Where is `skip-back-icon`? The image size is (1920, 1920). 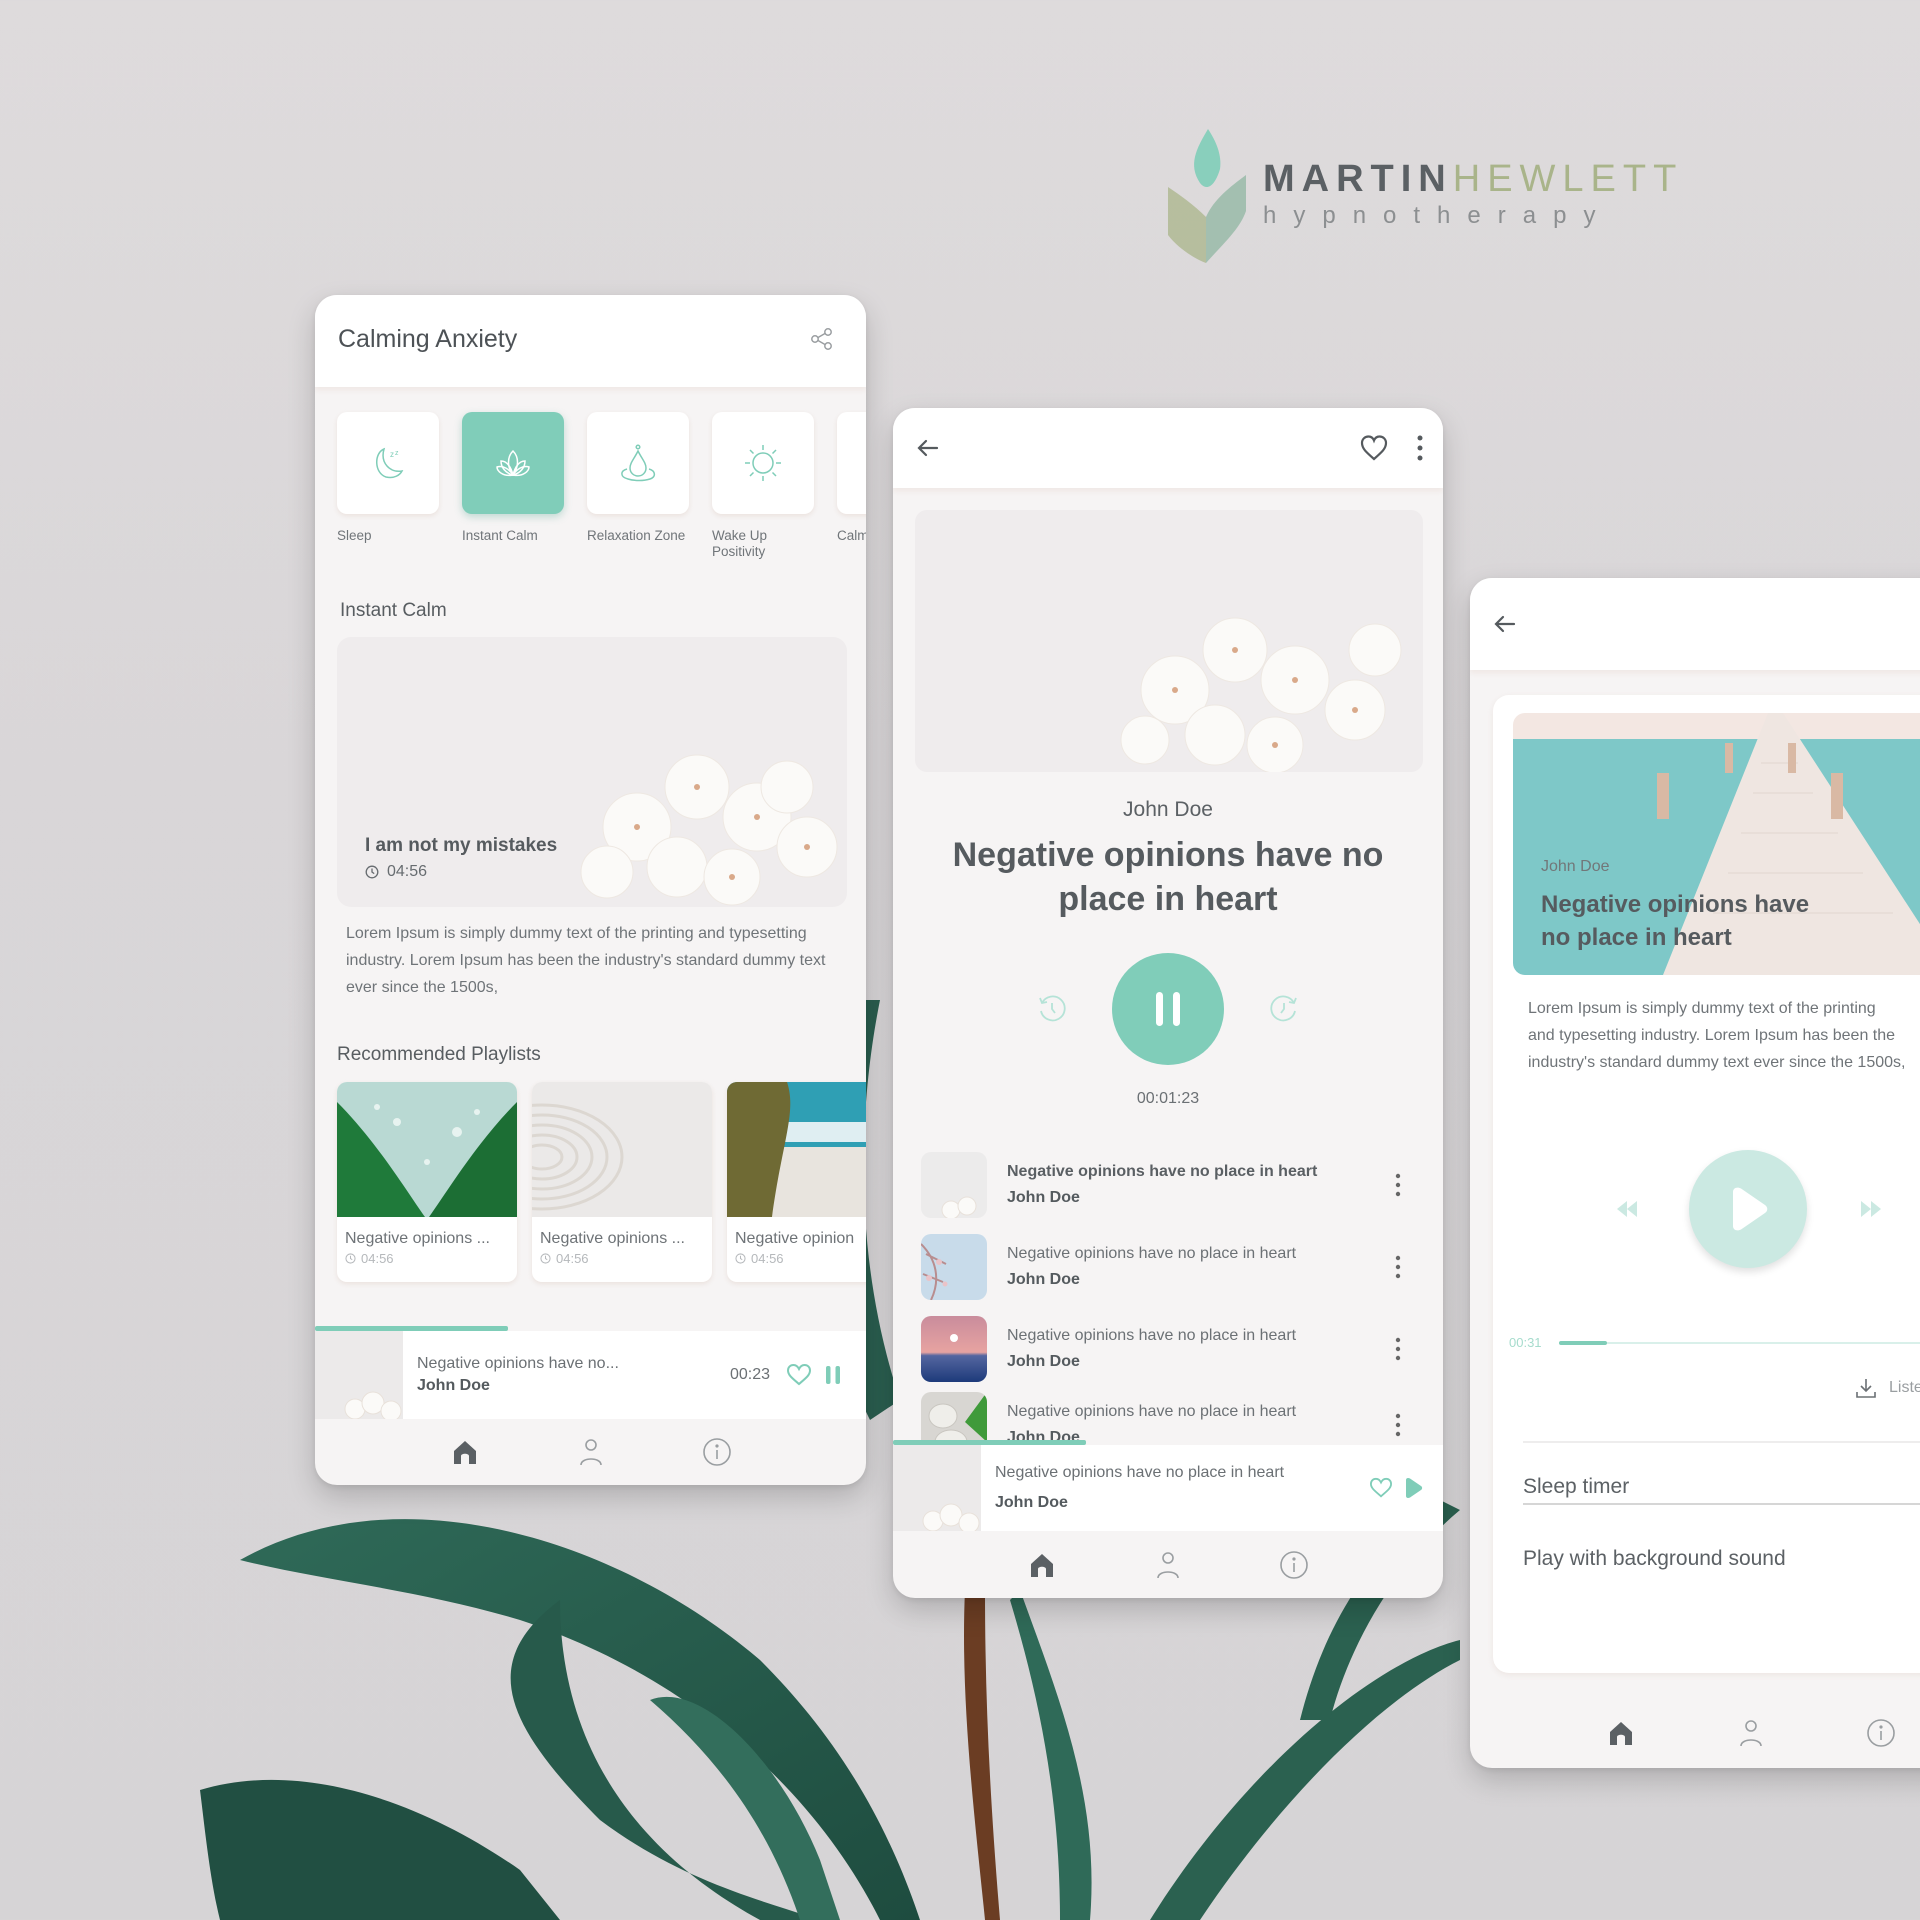
skip-back-icon is located at coordinates (1627, 1209).